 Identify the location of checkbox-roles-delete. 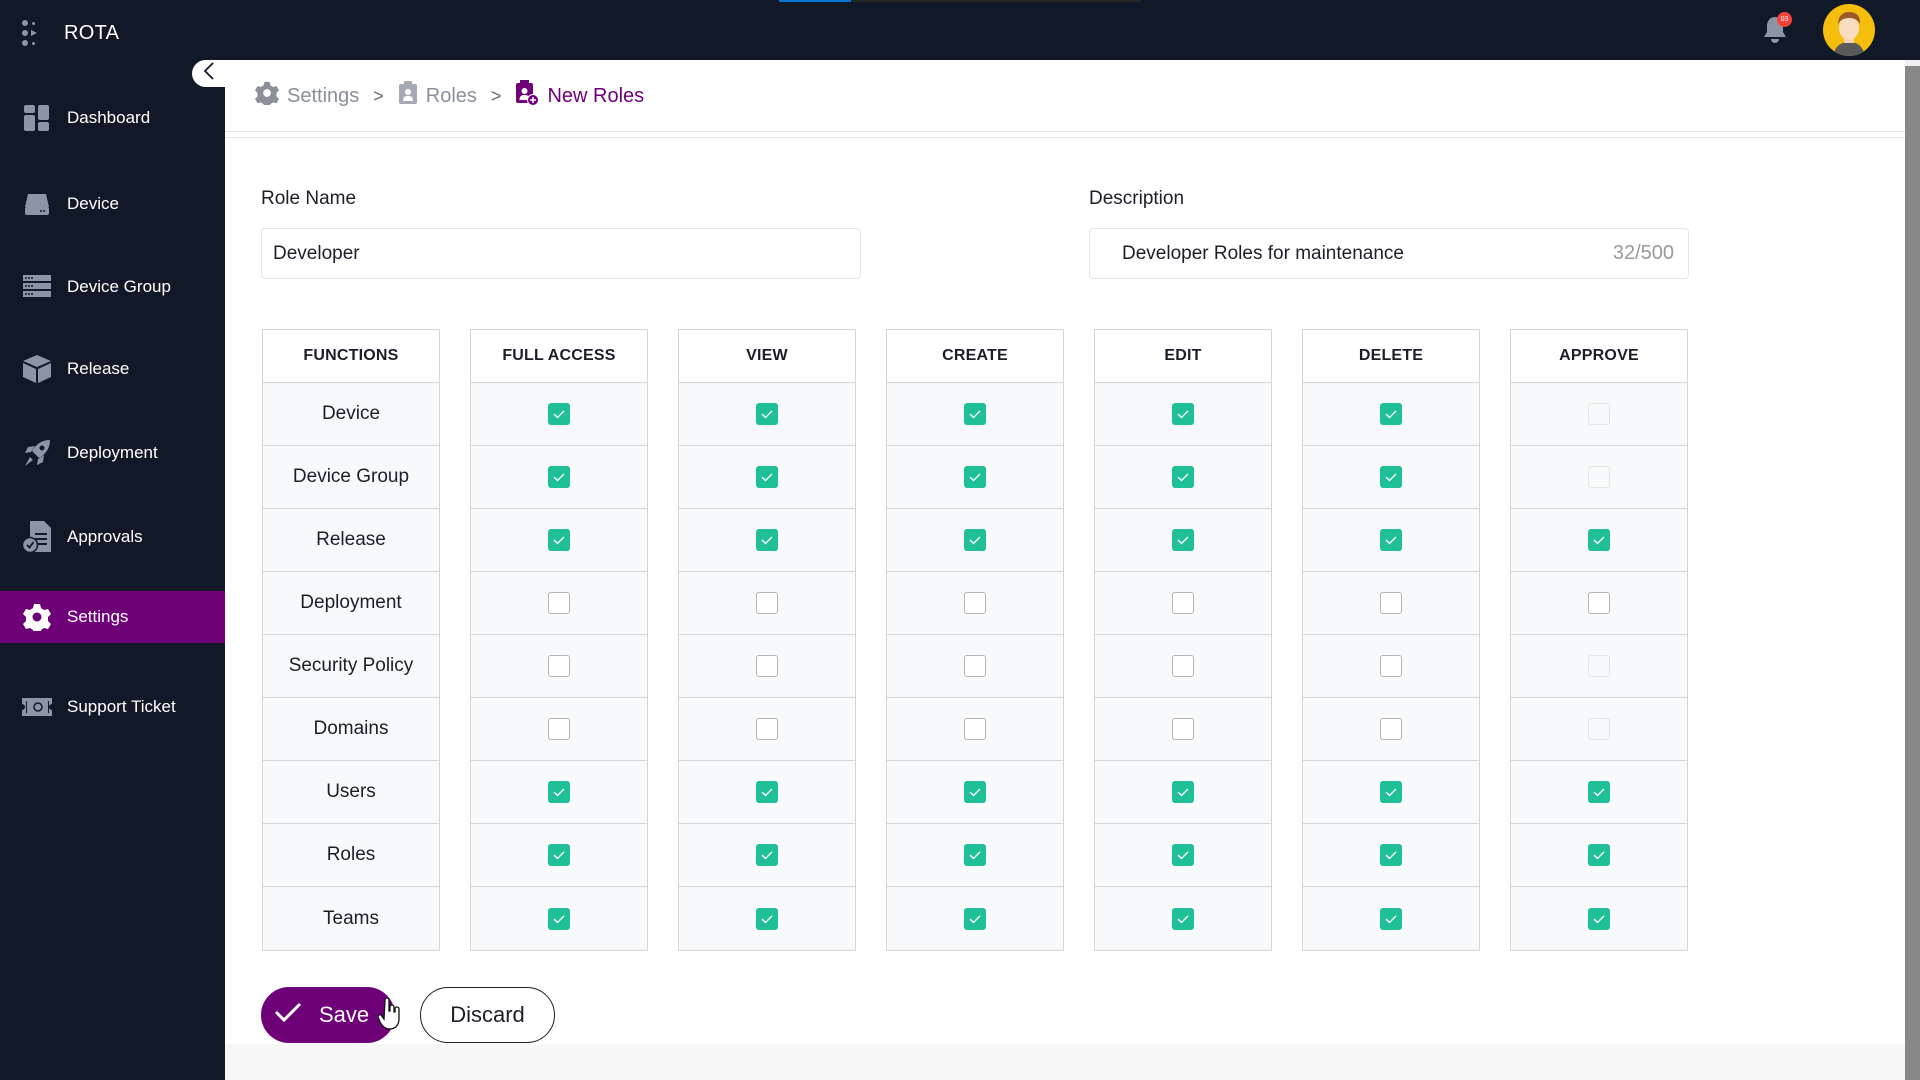
(1391, 855).